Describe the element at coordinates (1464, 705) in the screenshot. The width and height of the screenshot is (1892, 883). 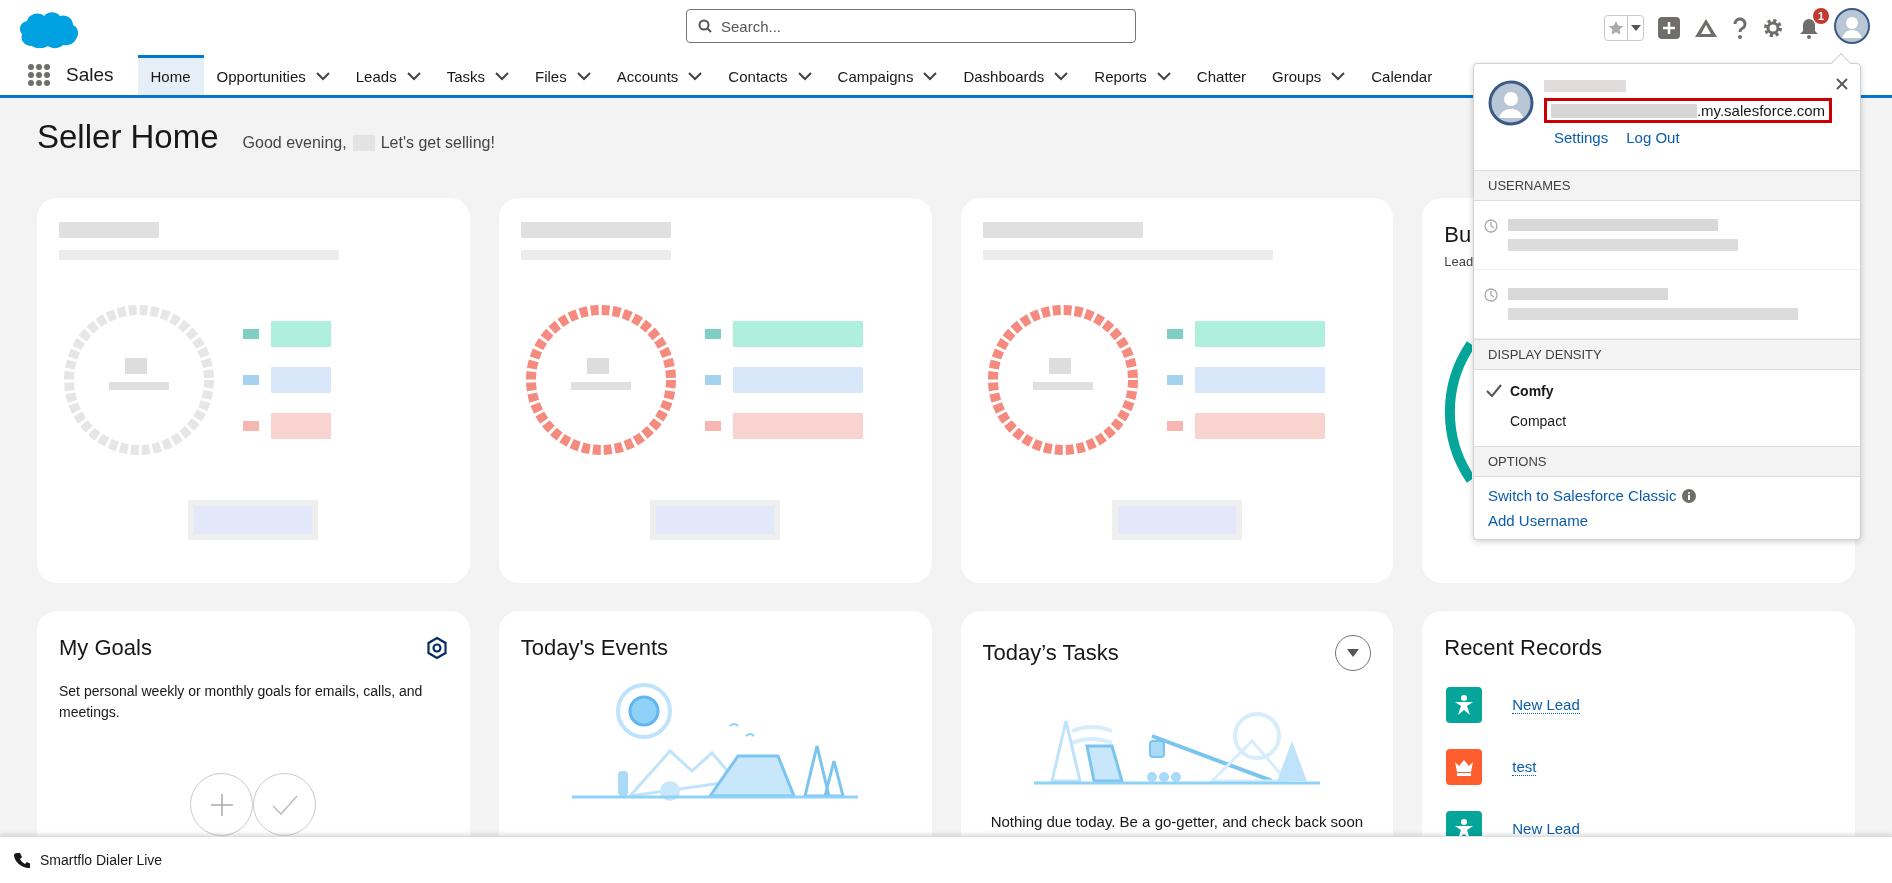
I see `person-icon` at that location.